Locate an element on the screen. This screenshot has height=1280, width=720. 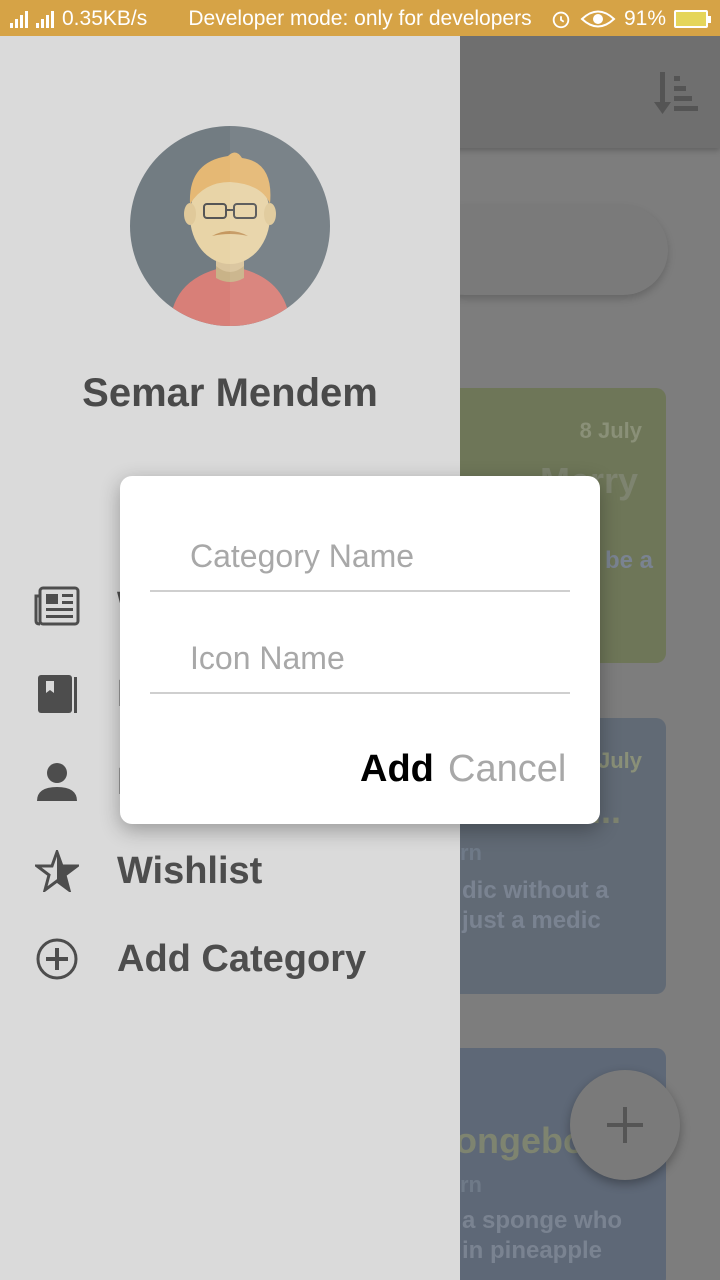
note-date: 8 July is located at coordinates (610, 430).